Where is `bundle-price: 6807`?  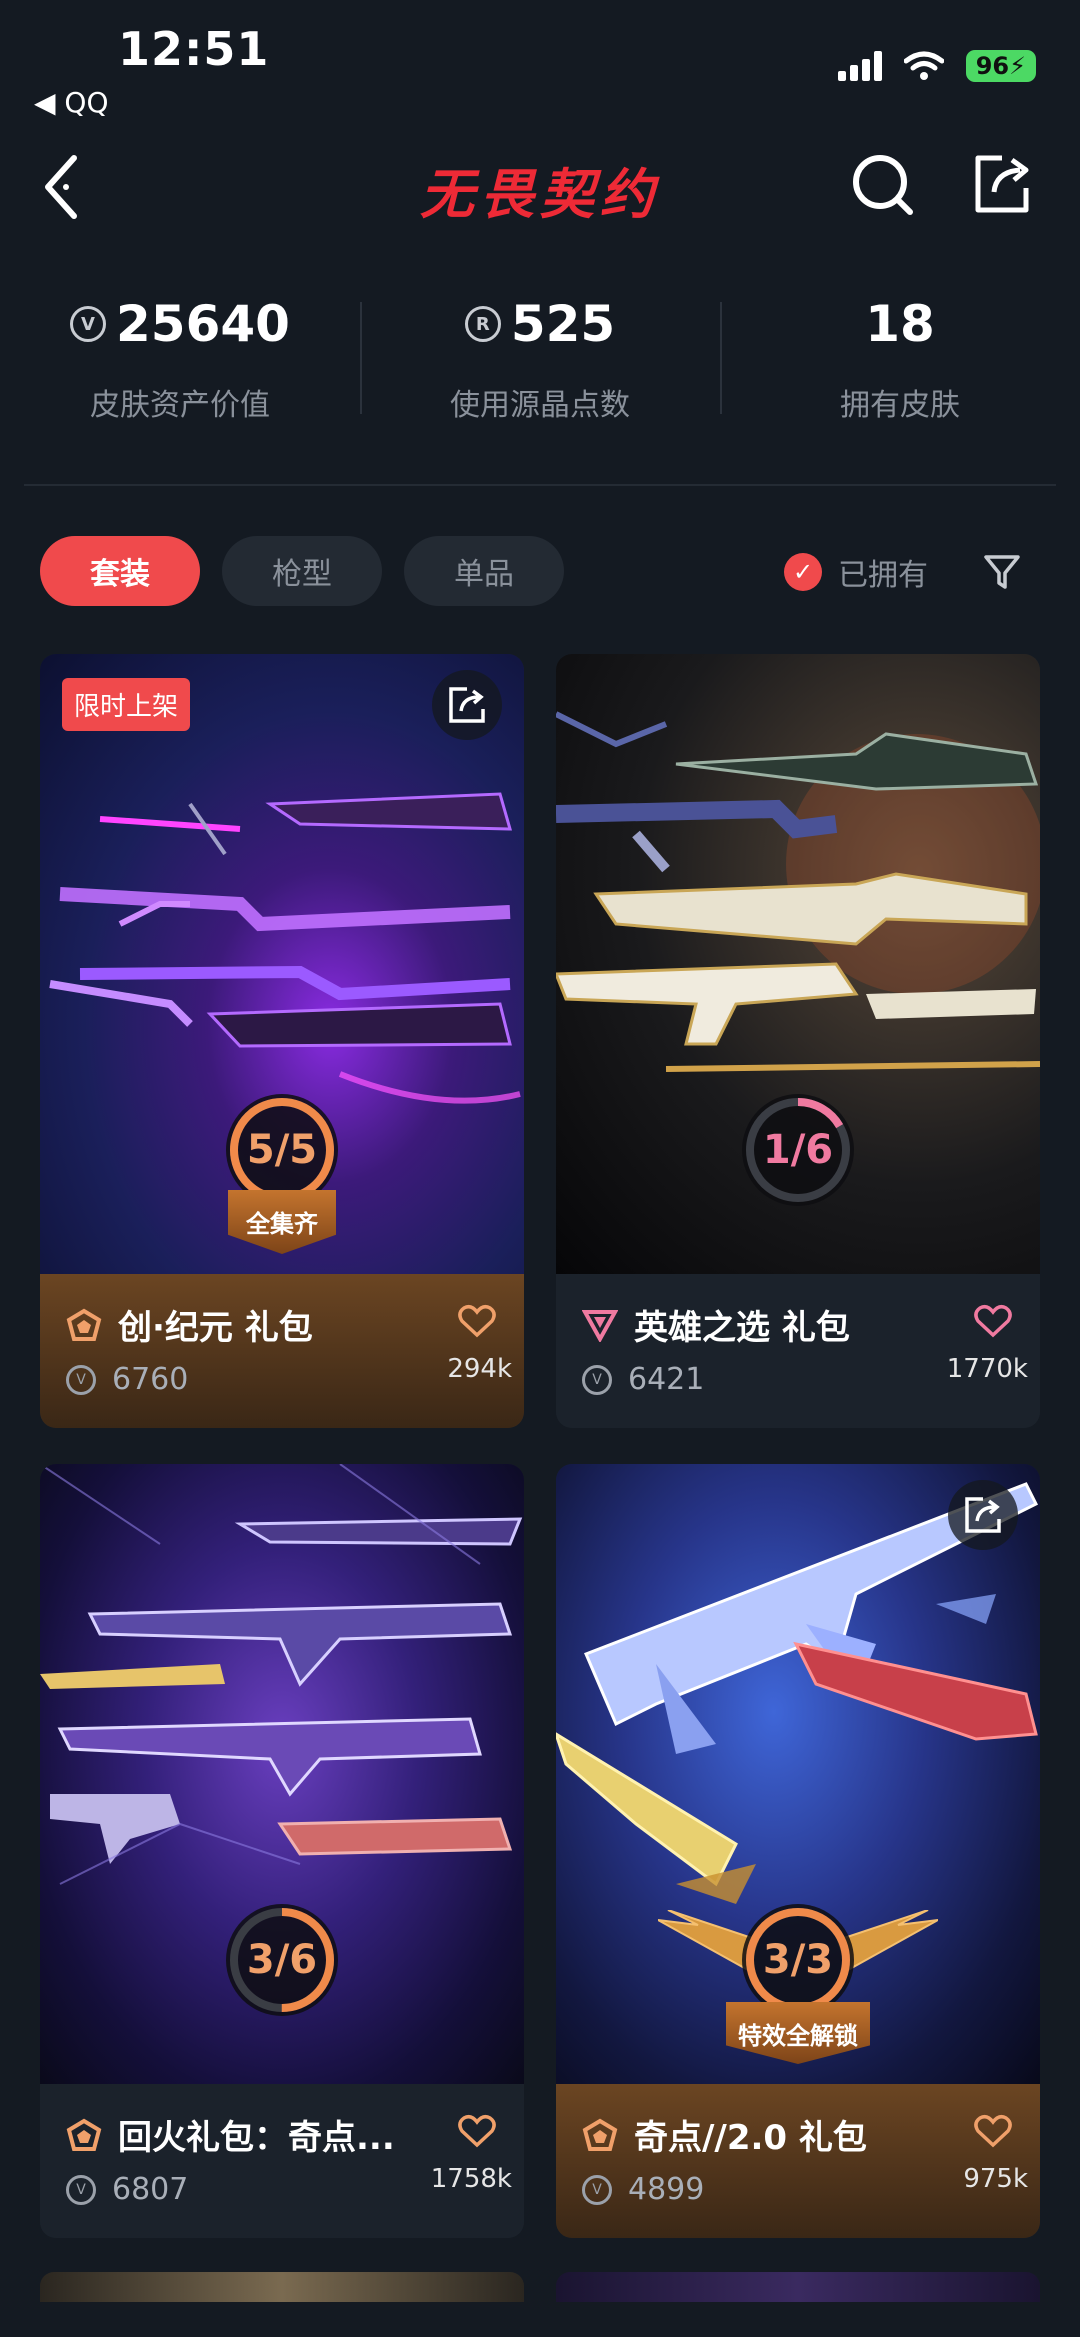 bundle-price: 6807 is located at coordinates (150, 2189).